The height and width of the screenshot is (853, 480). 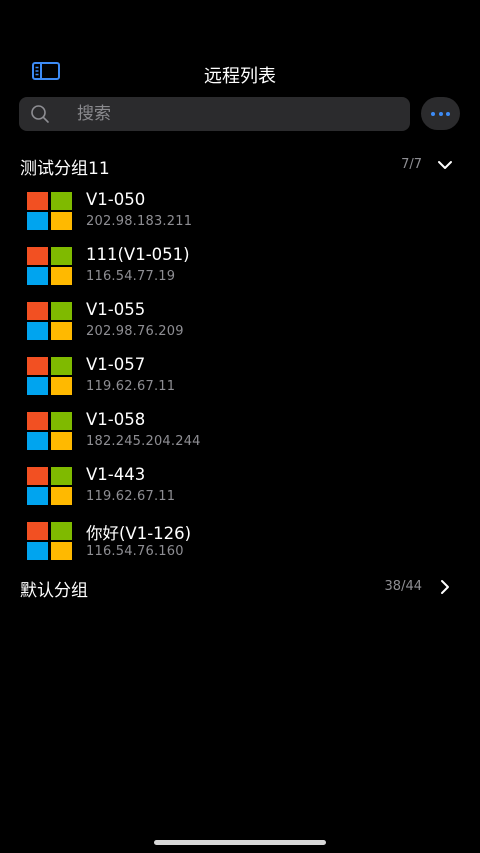 What do you see at coordinates (116, 474) in the screenshot?
I see `server-name: V1-443` at bounding box center [116, 474].